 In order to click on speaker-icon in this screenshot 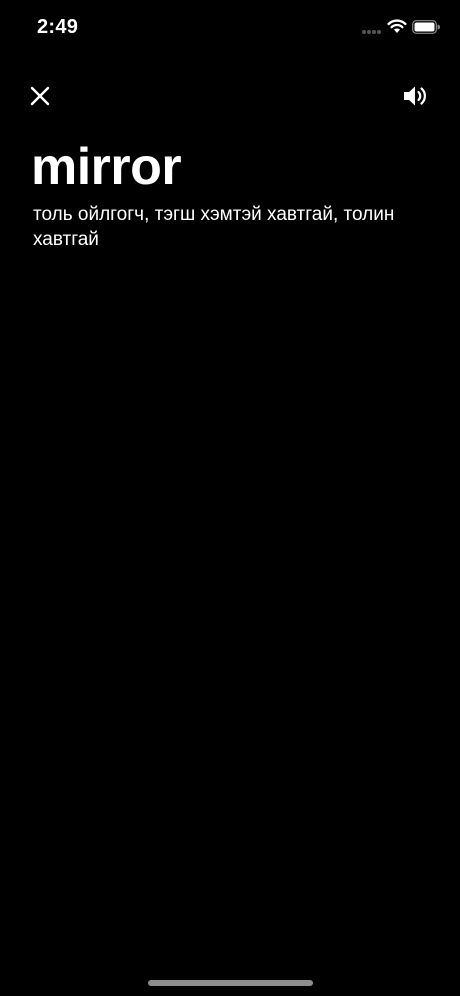, I will do `click(415, 96)`.